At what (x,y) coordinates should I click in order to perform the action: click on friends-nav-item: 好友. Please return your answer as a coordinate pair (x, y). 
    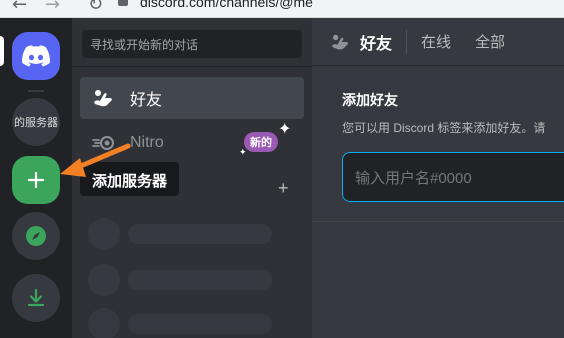
    Looking at the image, I should click on (192, 98).